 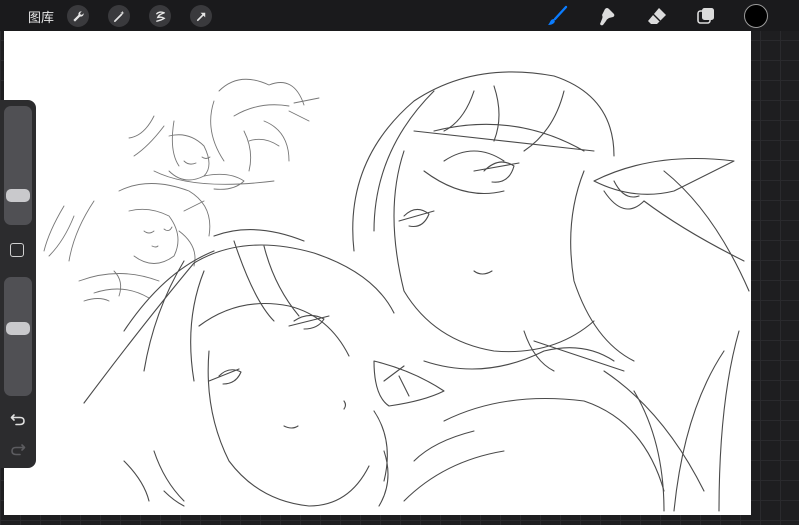 I want to click on opacity-slider-thumb, so click(x=18, y=328).